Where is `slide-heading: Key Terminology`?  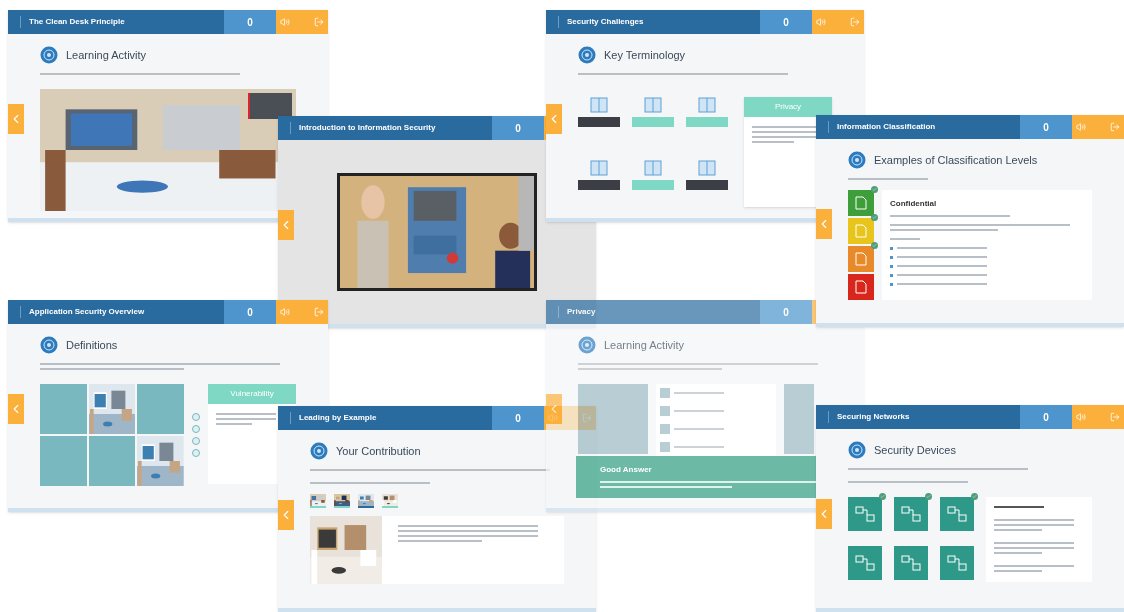 slide-heading: Key Terminology is located at coordinates (645, 55).